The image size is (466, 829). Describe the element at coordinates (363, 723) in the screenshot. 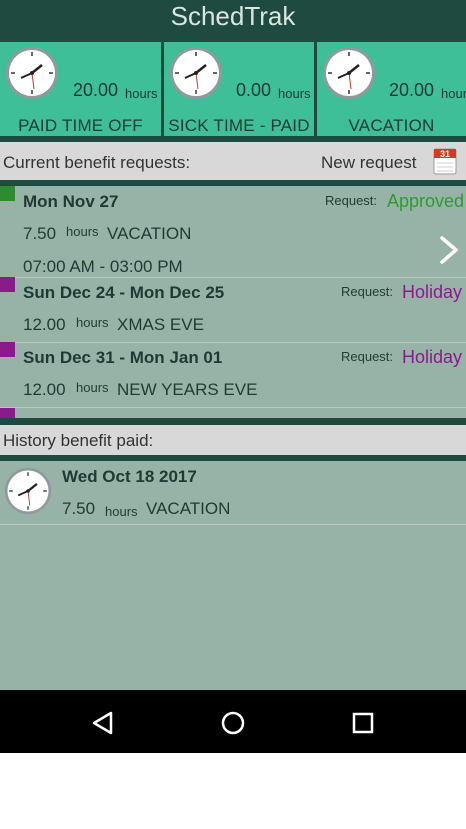

I see `recents-icon` at that location.